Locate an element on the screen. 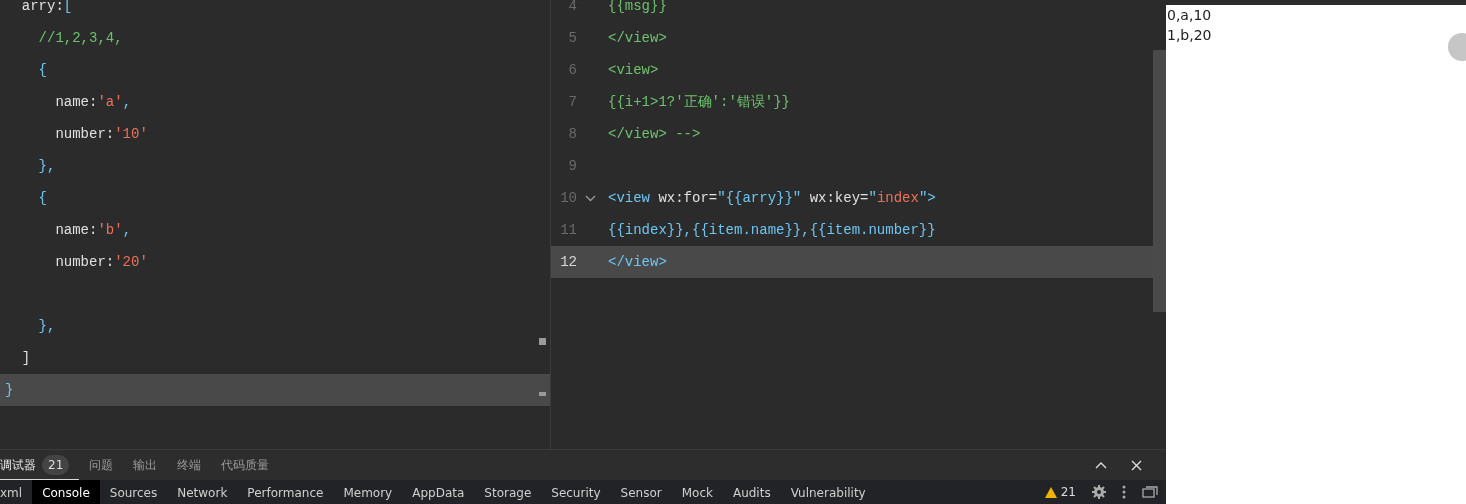 This screenshot has height=504, width=1466. code-line: name:'b', is located at coordinates (93, 230).